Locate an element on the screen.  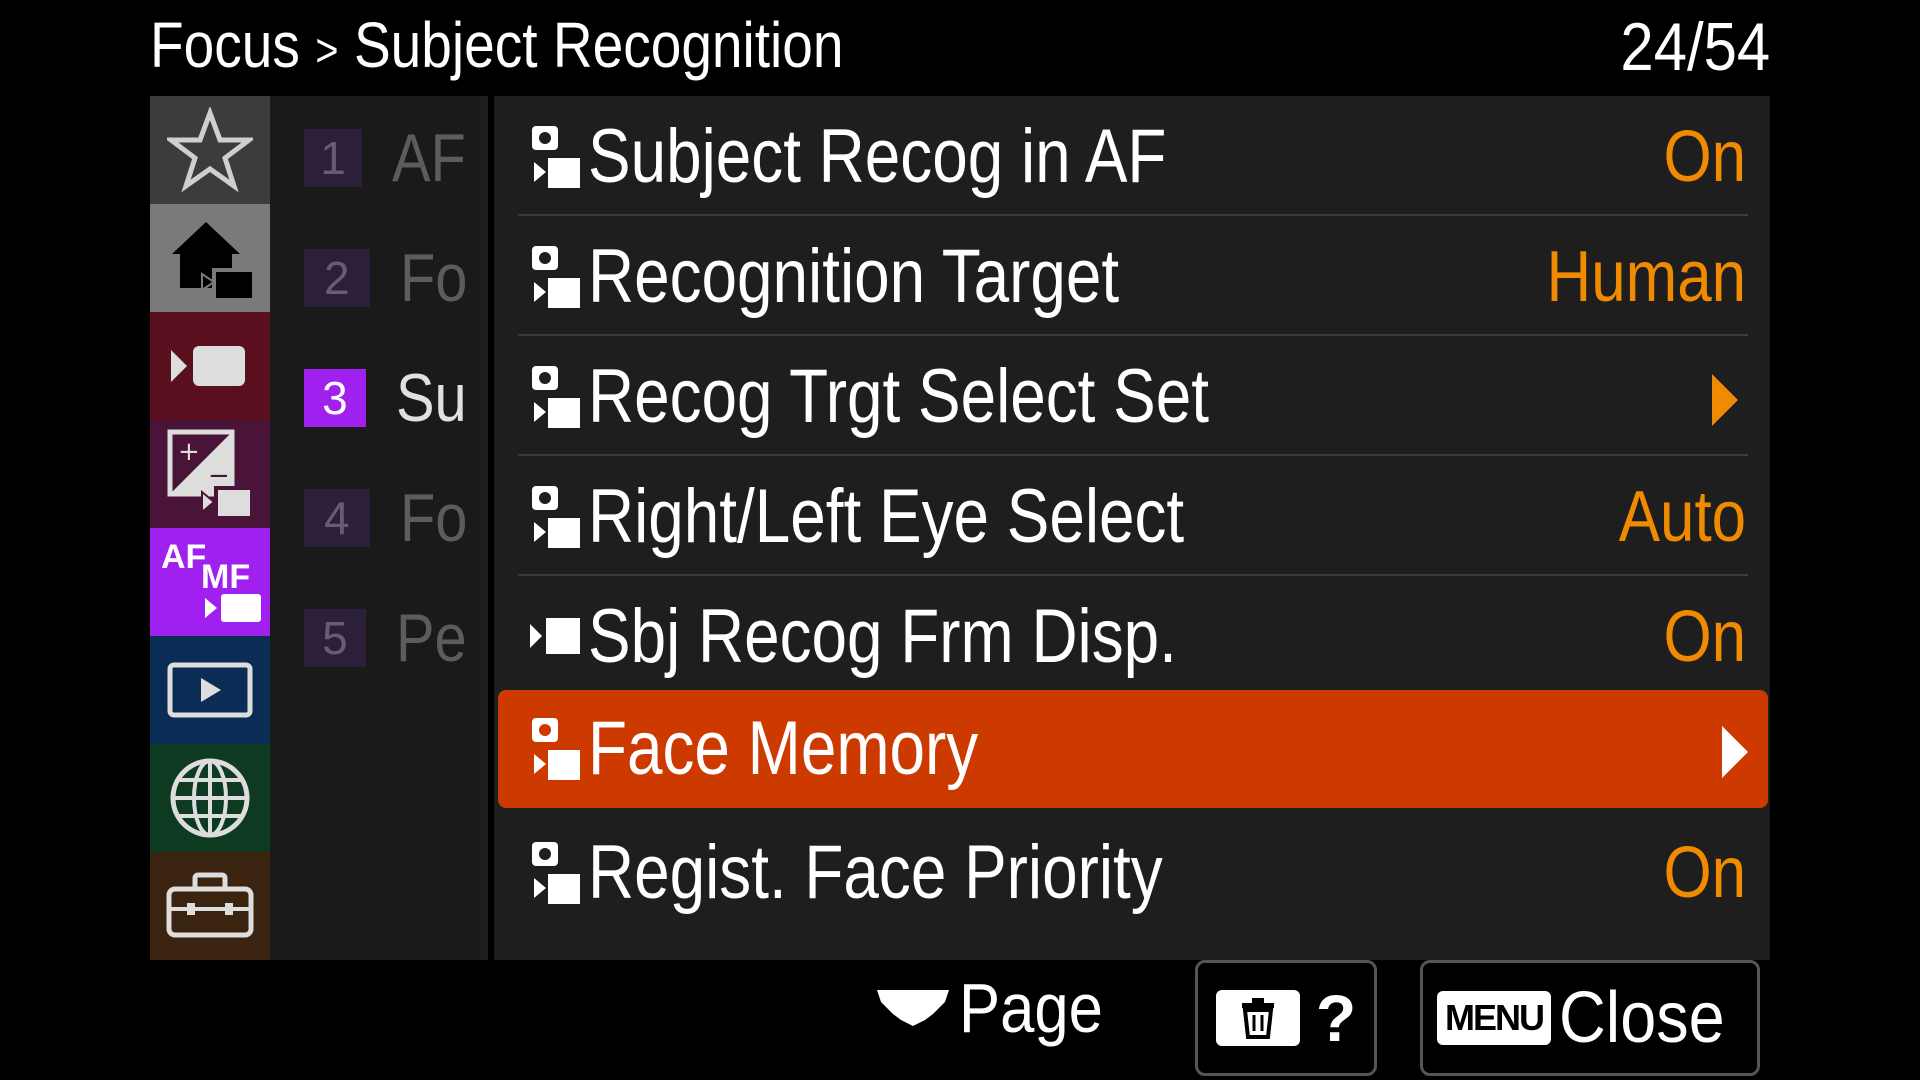
menu-item-label: Regist. Face Priority is located at coordinates (875, 872).